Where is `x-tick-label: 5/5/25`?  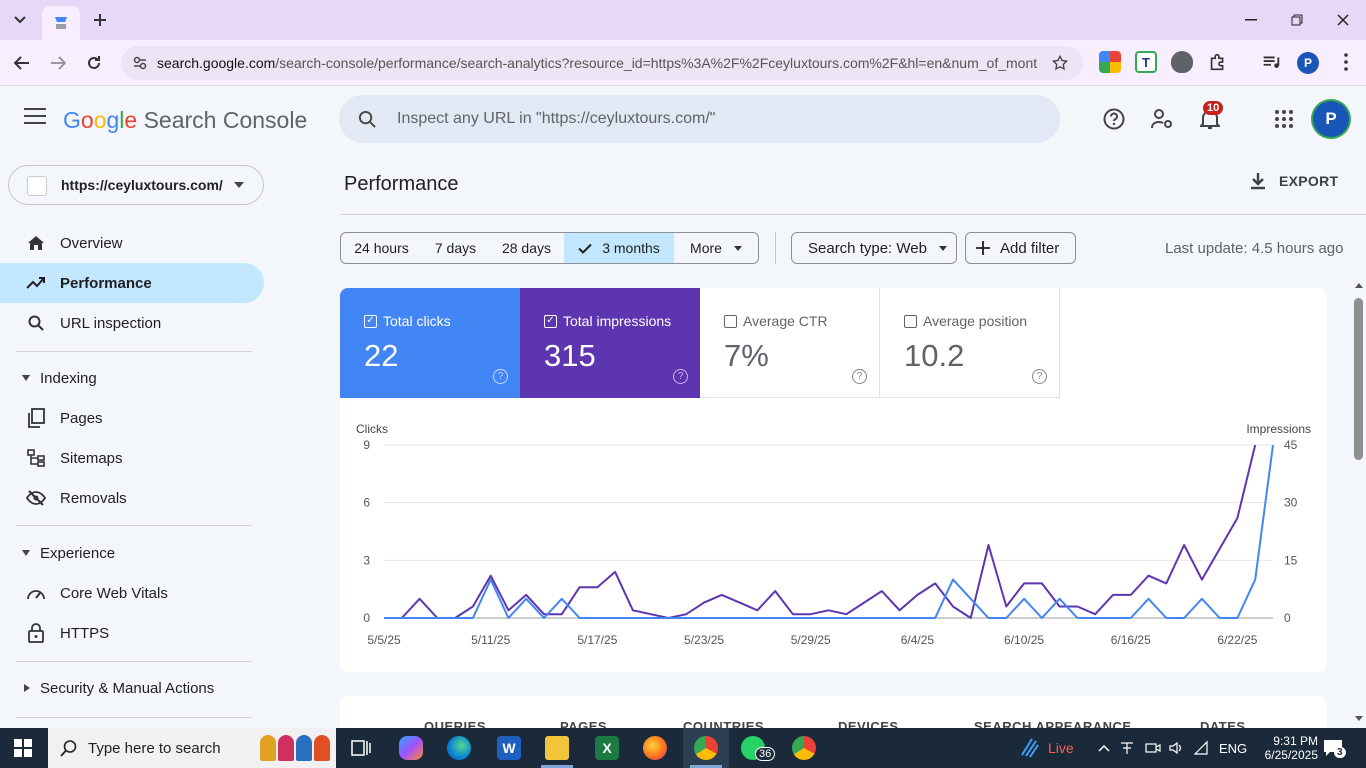
x-tick-label: 5/5/25 is located at coordinates (384, 640).